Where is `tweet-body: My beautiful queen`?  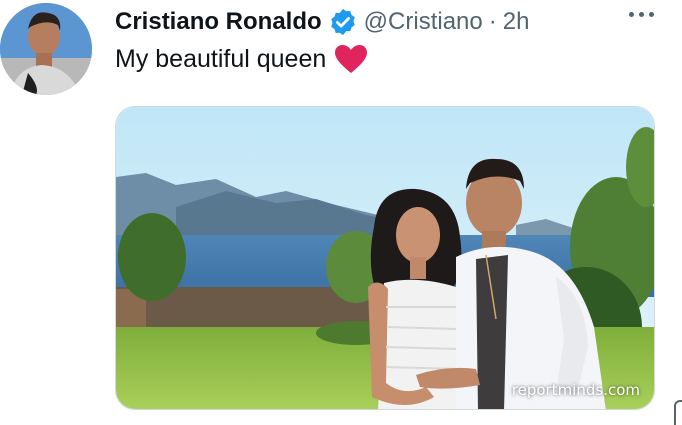
tweet-body: My beautiful queen is located at coordinates (221, 58).